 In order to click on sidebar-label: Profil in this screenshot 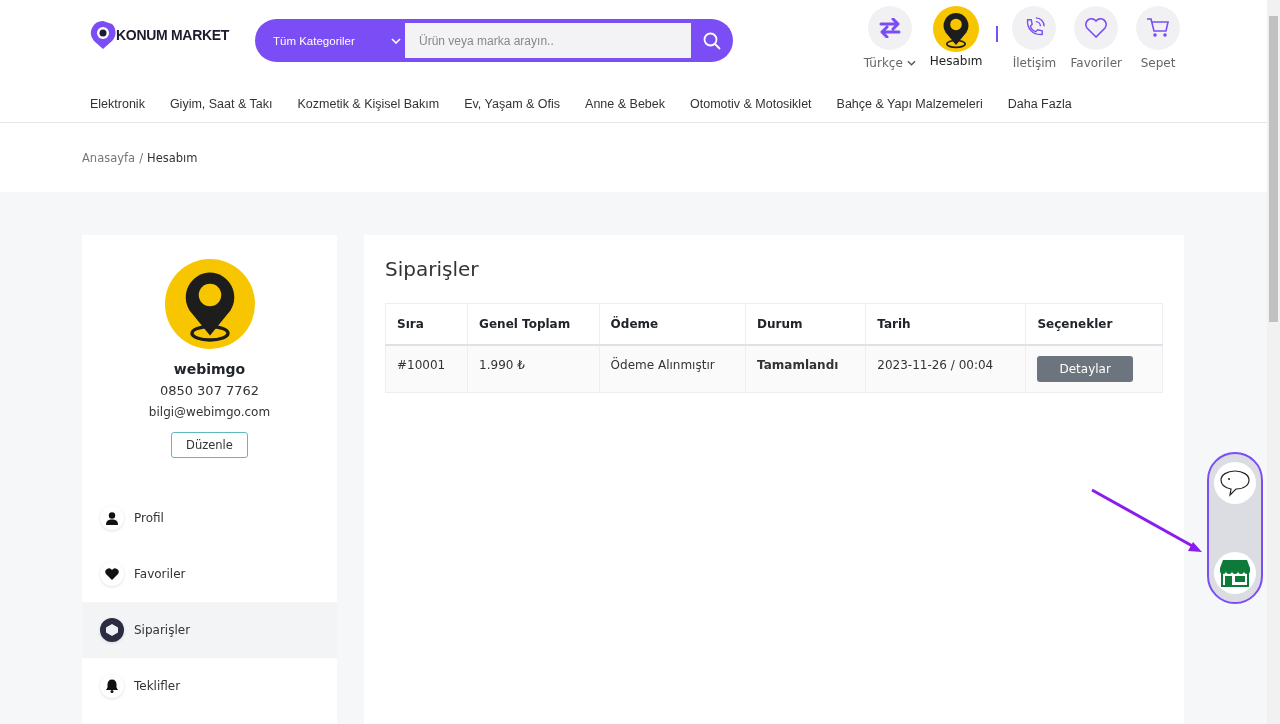, I will do `click(149, 518)`.